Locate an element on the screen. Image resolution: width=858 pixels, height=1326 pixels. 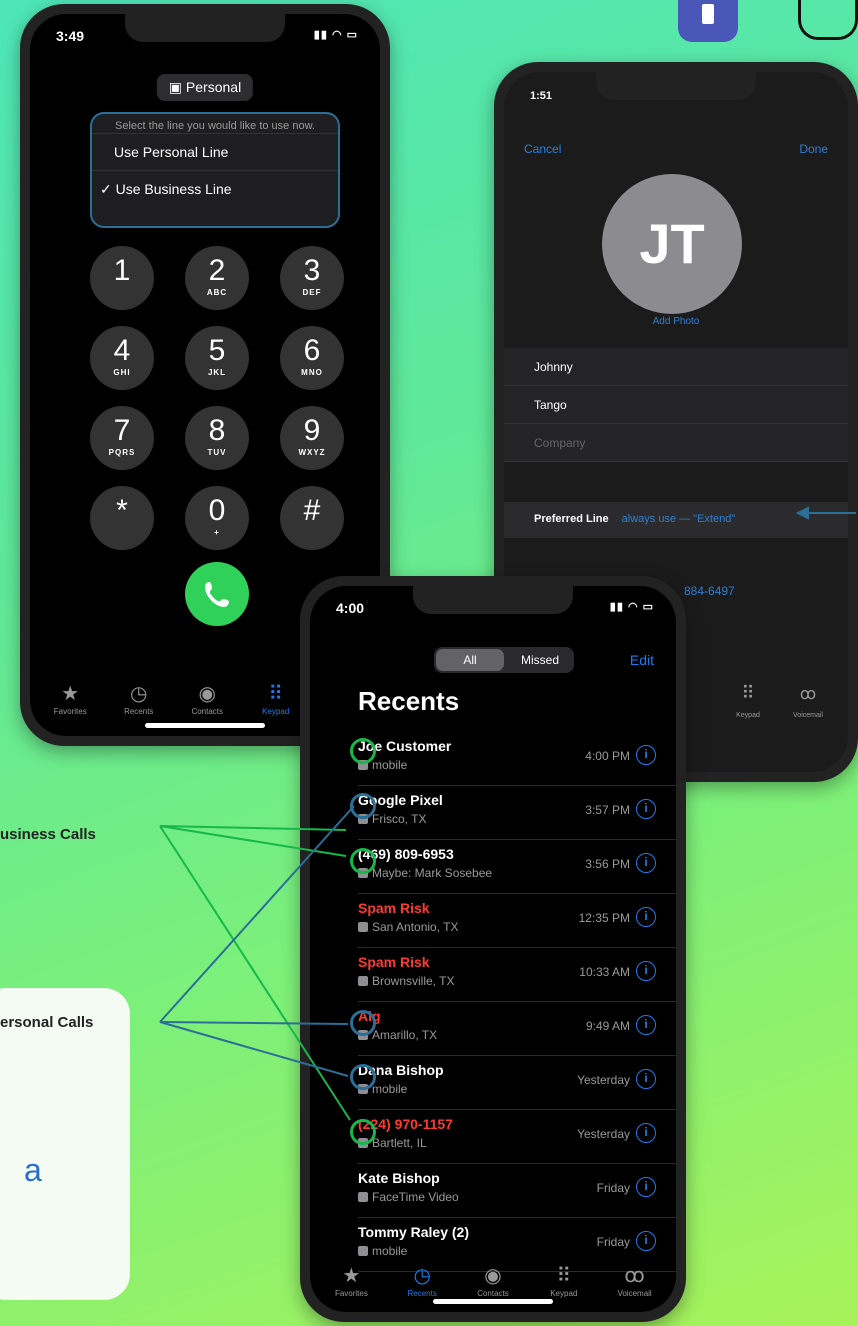
key-3: 3 DEF is located at coordinates (312, 278).